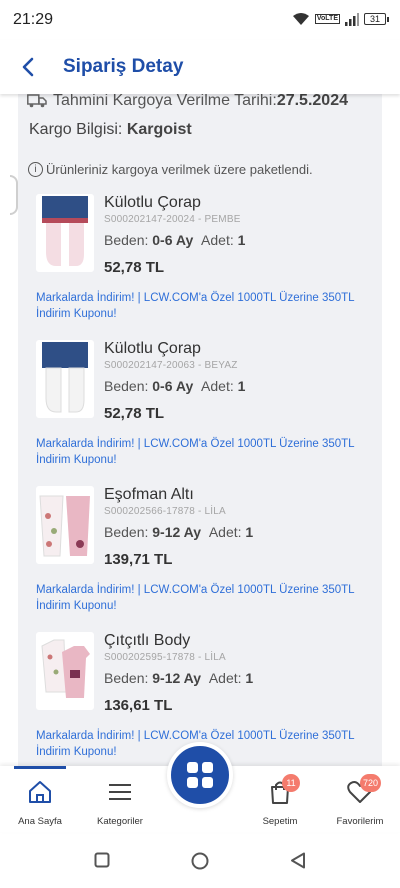 This screenshot has height=888, width=400. What do you see at coordinates (376, 19) in the screenshot?
I see `battery-icon: 31` at bounding box center [376, 19].